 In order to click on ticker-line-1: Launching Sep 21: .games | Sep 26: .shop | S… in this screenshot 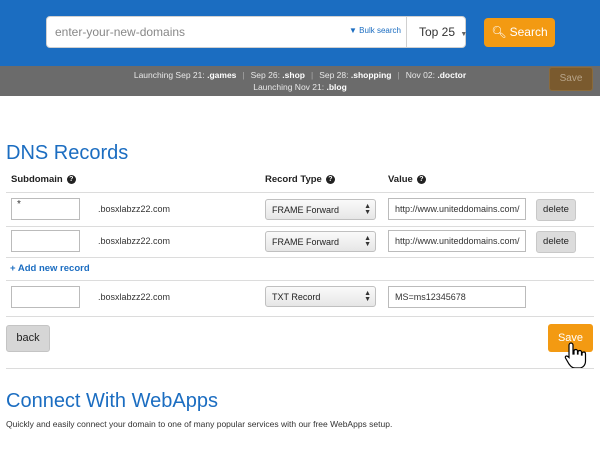, I will do `click(300, 75)`.